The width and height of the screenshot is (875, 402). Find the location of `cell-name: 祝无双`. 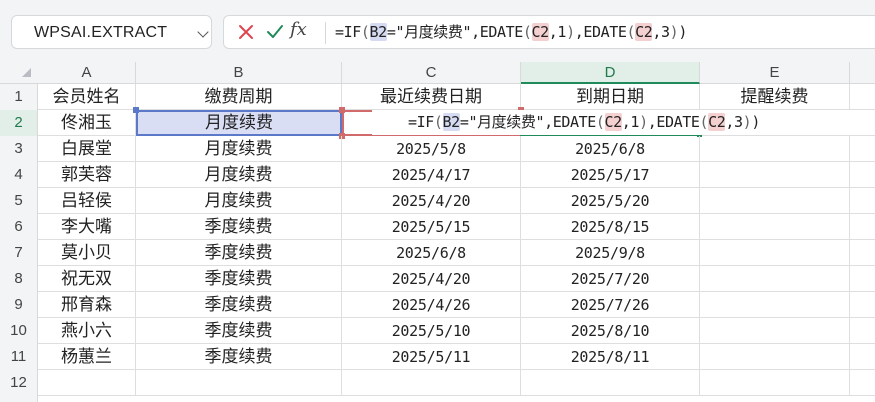

cell-name: 祝无双 is located at coordinates (87, 279).